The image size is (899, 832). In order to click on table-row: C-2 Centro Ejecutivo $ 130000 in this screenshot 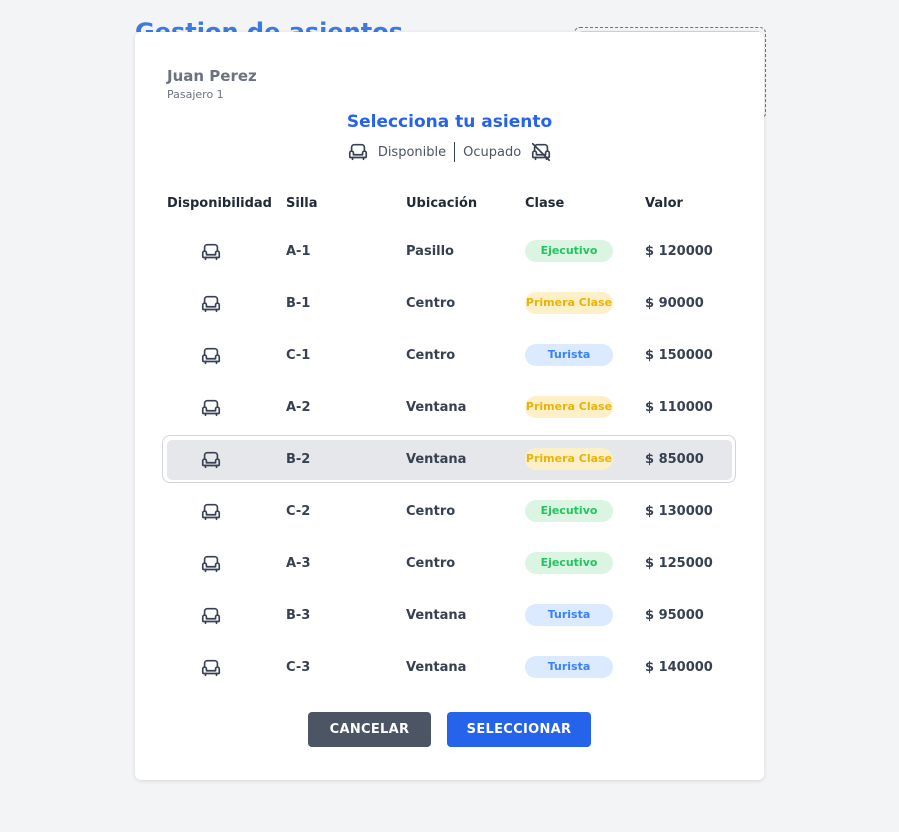, I will do `click(449, 512)`.